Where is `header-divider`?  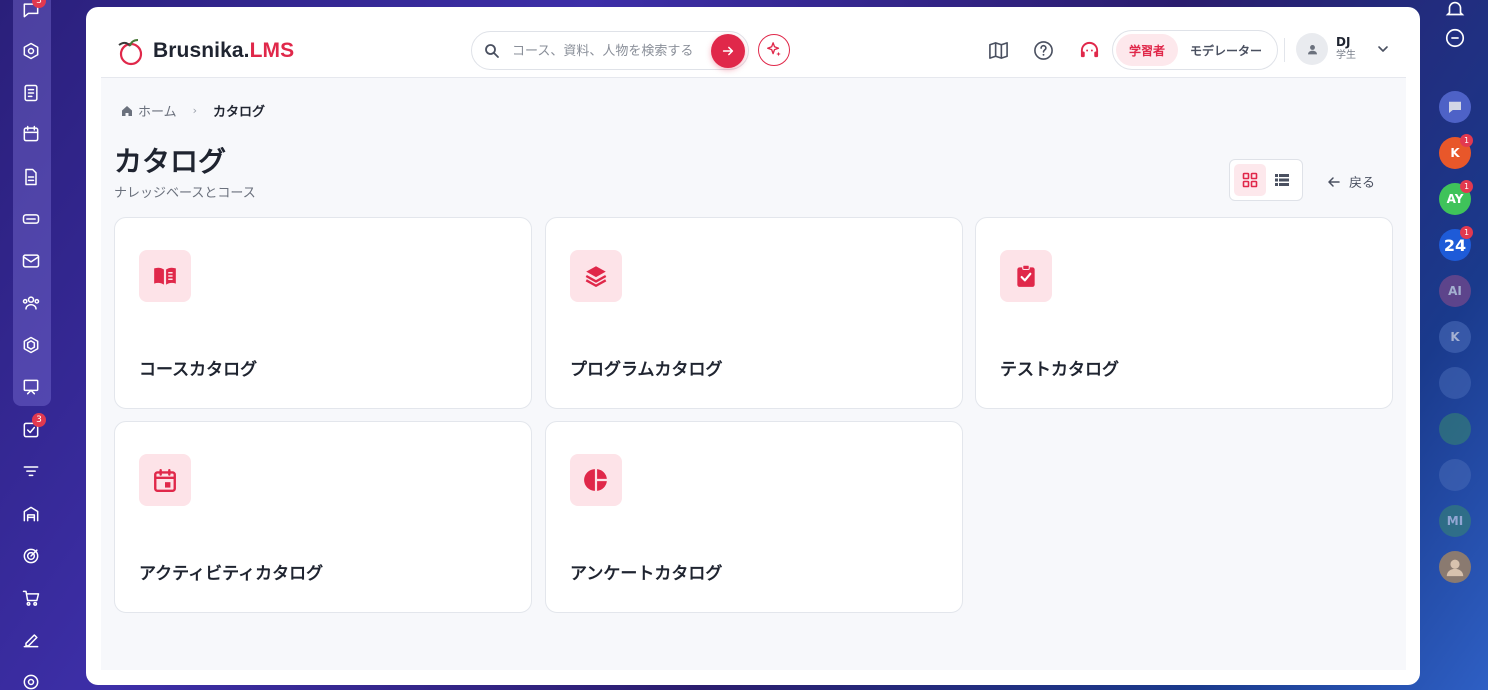 header-divider is located at coordinates (1284, 50).